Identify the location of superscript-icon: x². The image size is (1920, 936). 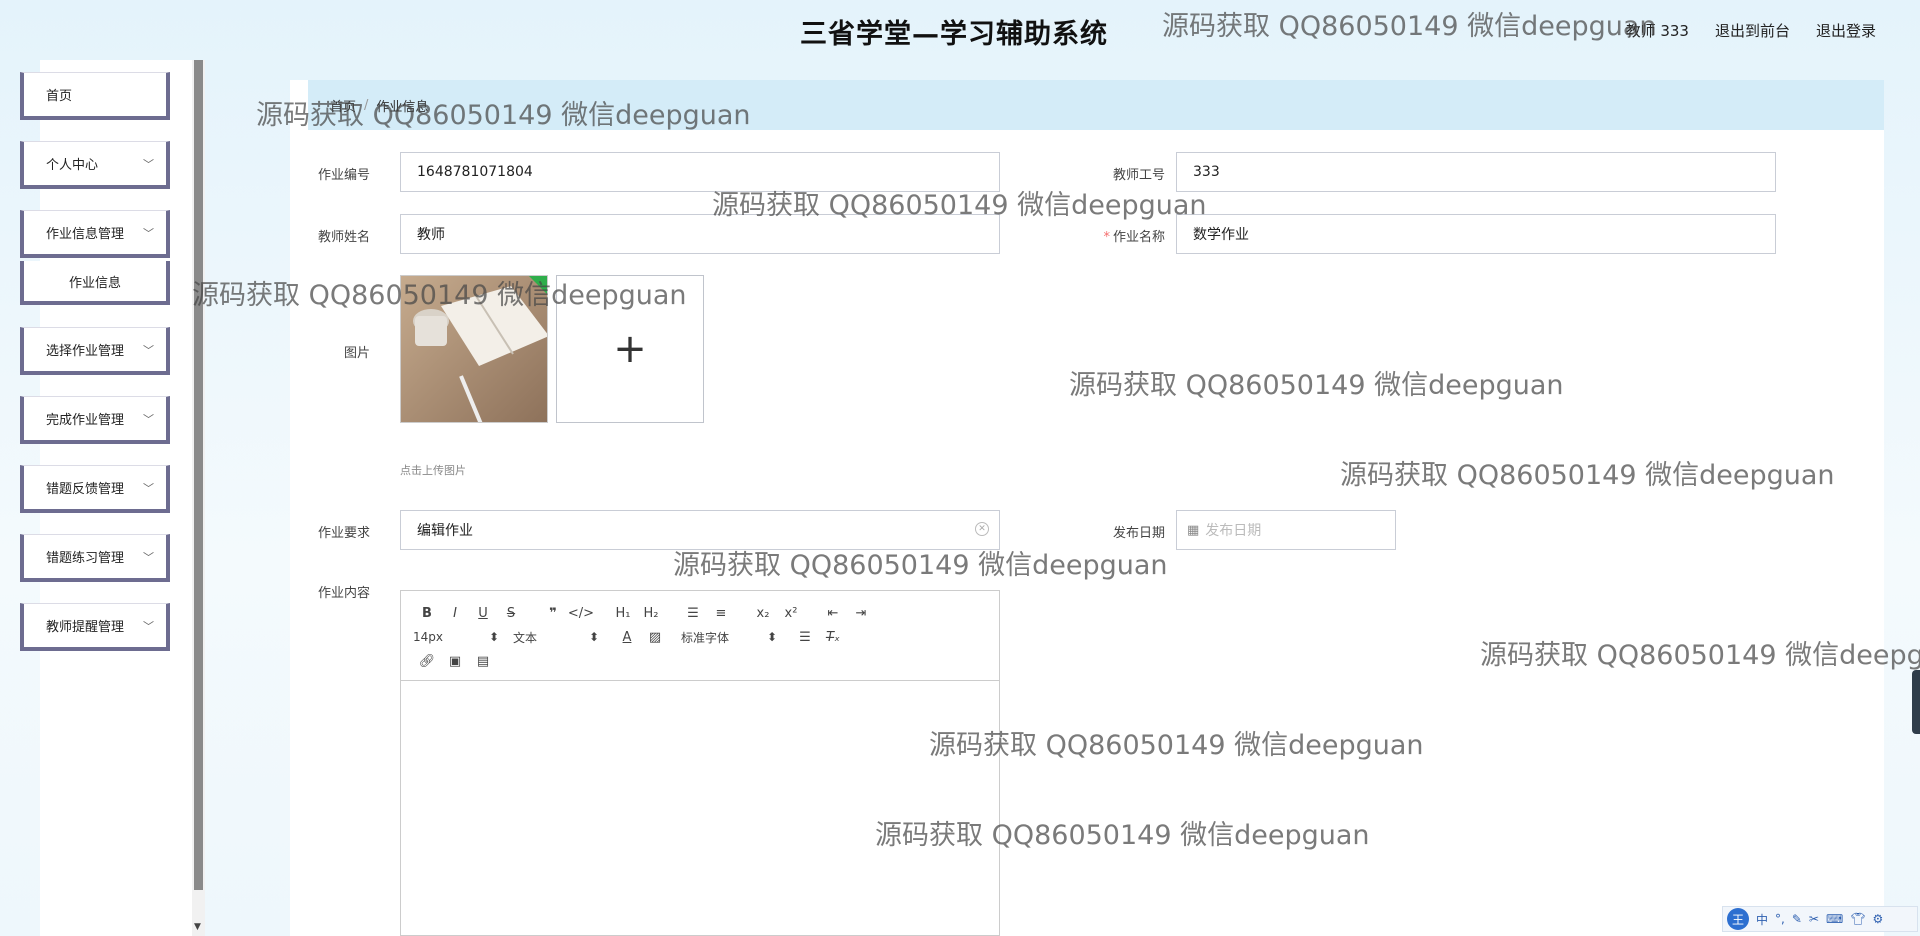
(791, 613).